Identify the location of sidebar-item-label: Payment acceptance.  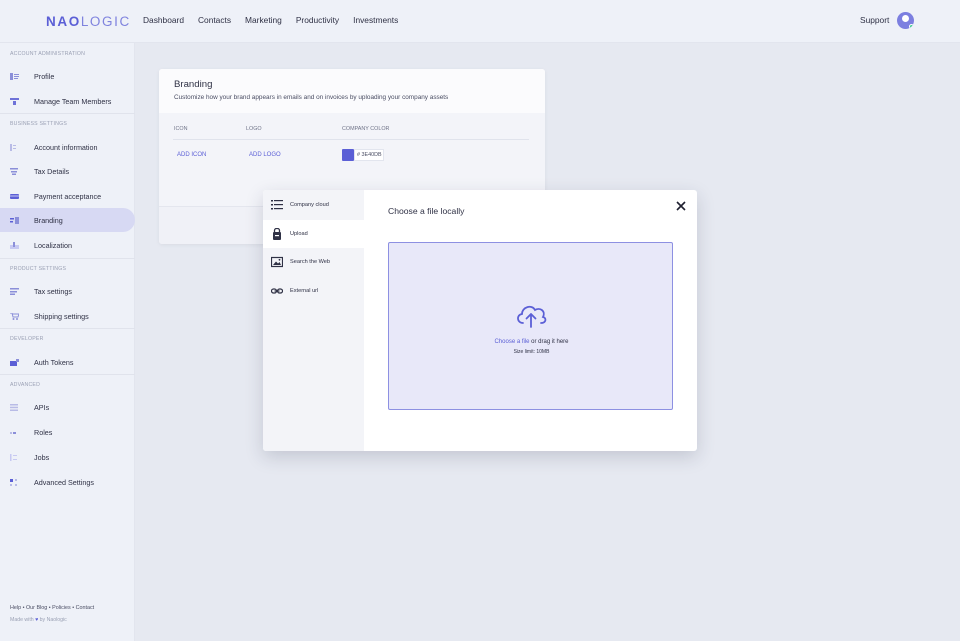
(68, 196).